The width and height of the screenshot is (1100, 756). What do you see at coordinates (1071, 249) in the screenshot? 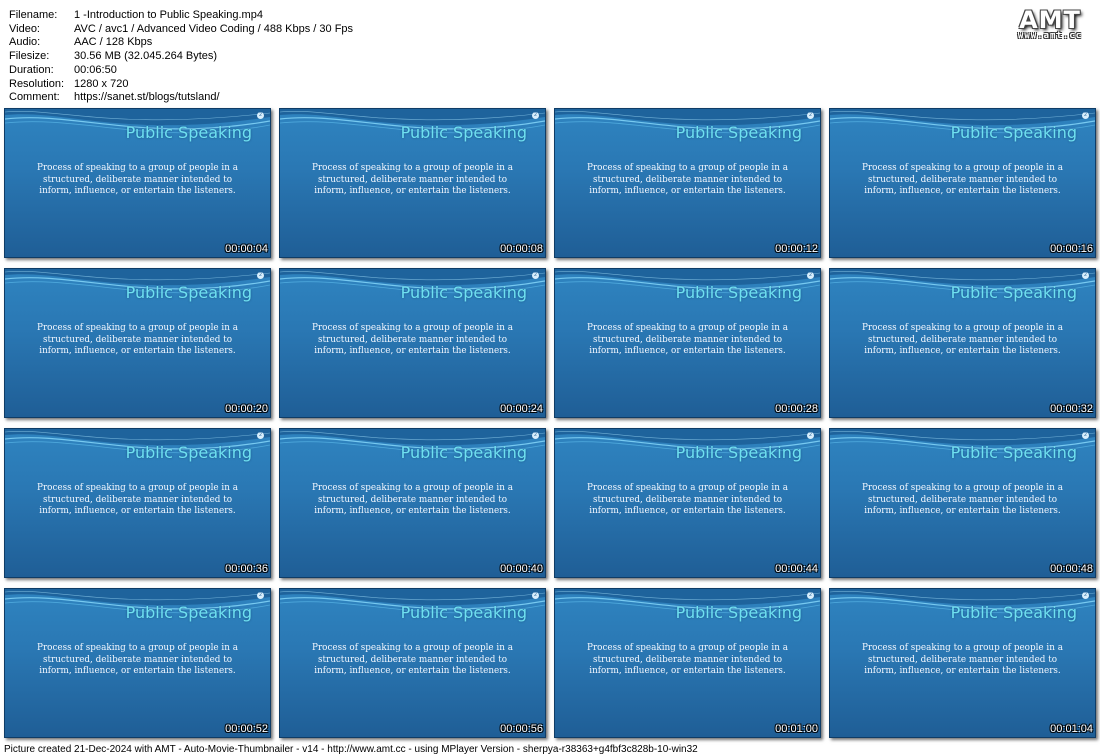
I see `thumbnail-timestamp: 00:00:16` at bounding box center [1071, 249].